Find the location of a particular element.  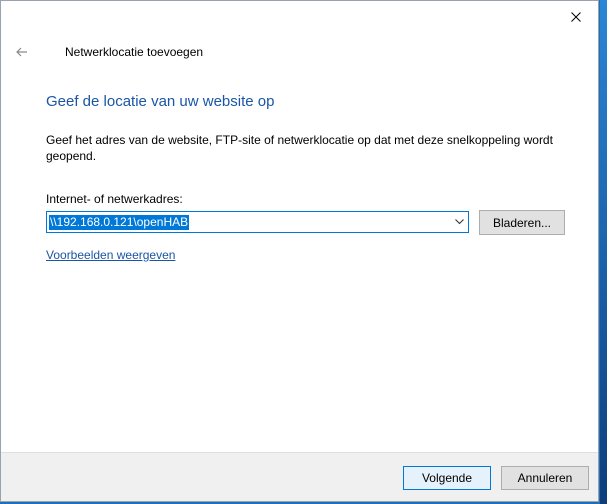

window-title: Netwerklocatie toevoegen is located at coordinates (134, 52).